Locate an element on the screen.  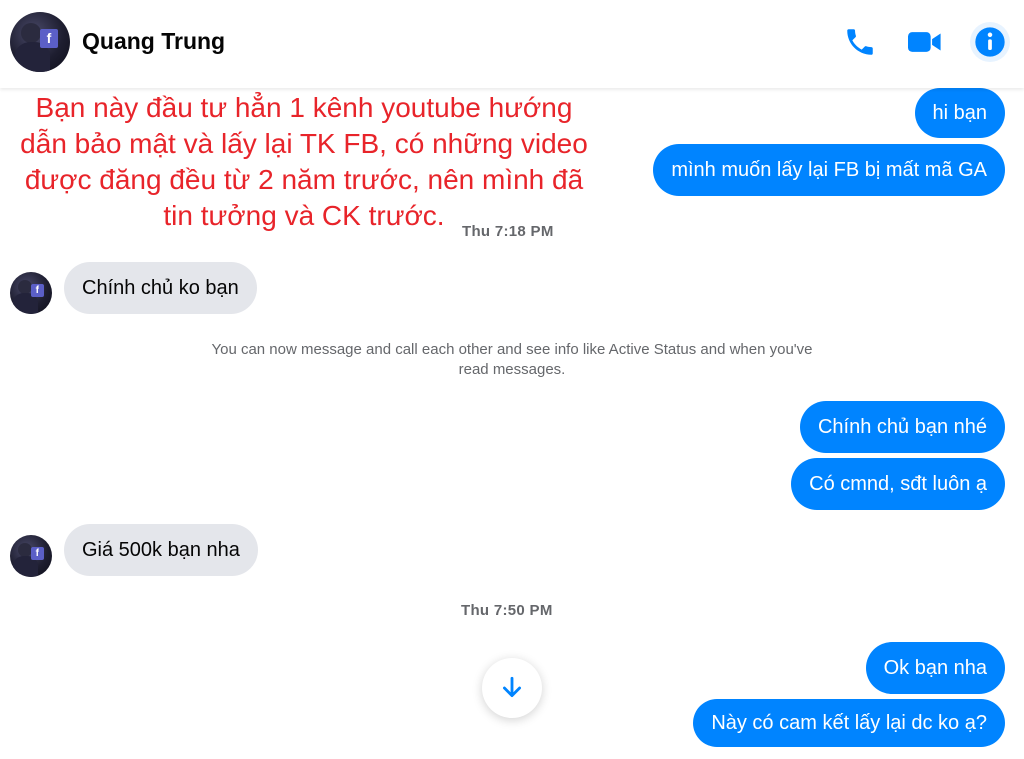
contact-name: Quang Trung is located at coordinates (153, 41).